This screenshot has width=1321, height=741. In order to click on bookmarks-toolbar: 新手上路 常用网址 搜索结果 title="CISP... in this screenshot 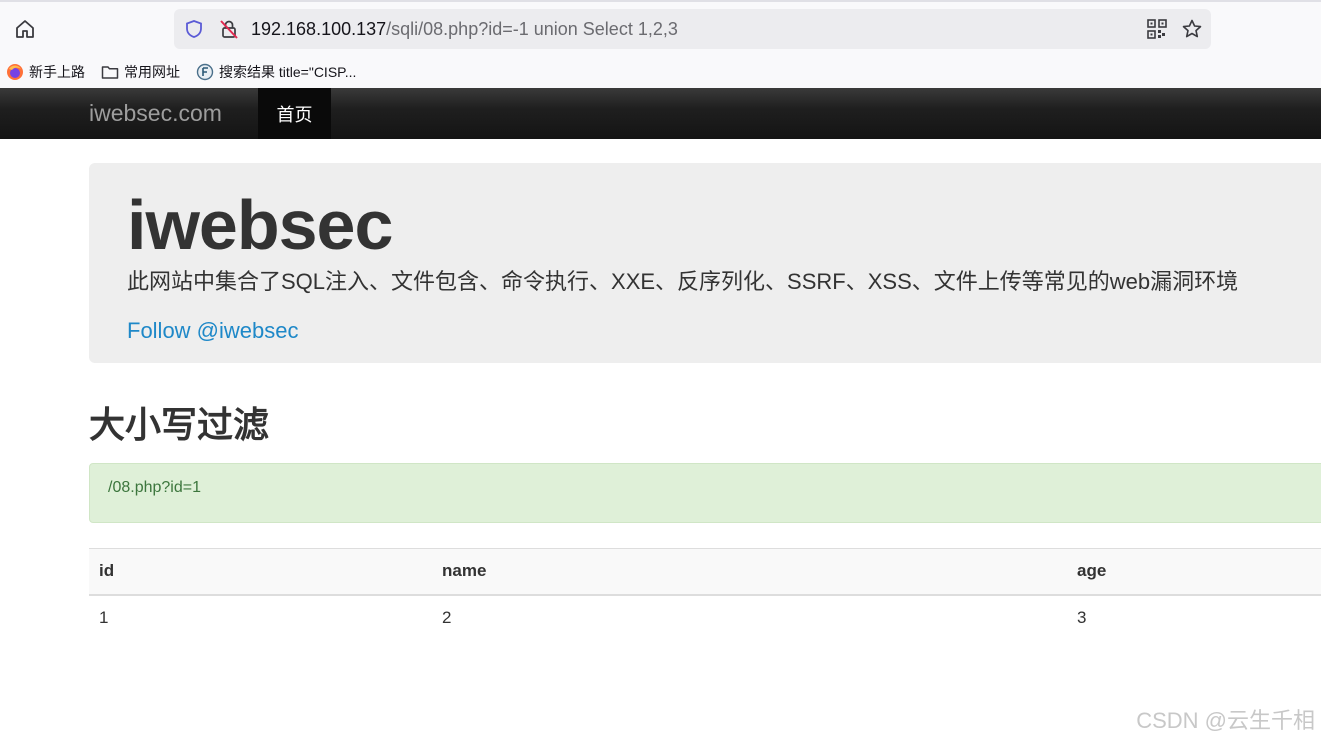, I will do `click(660, 72)`.